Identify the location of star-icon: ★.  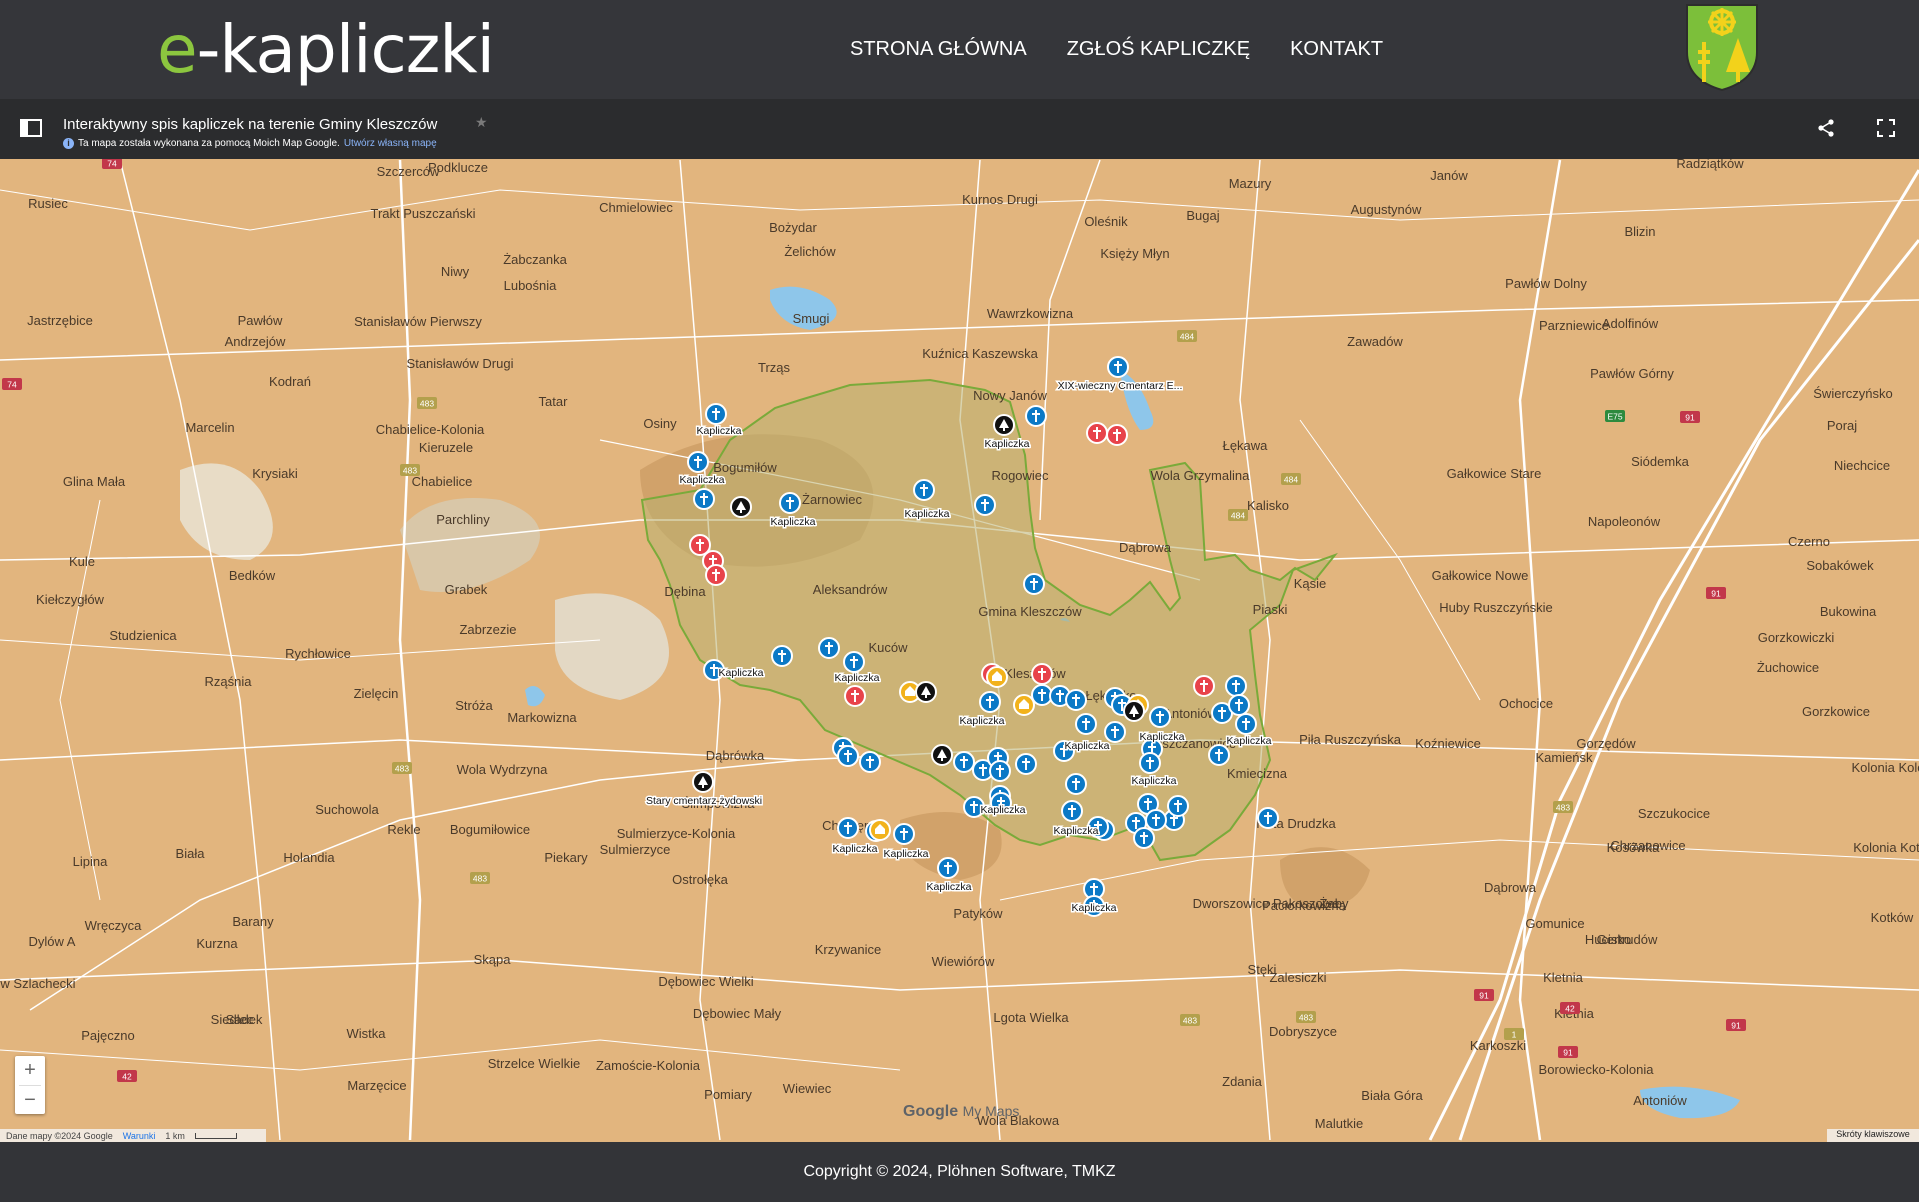
(481, 122).